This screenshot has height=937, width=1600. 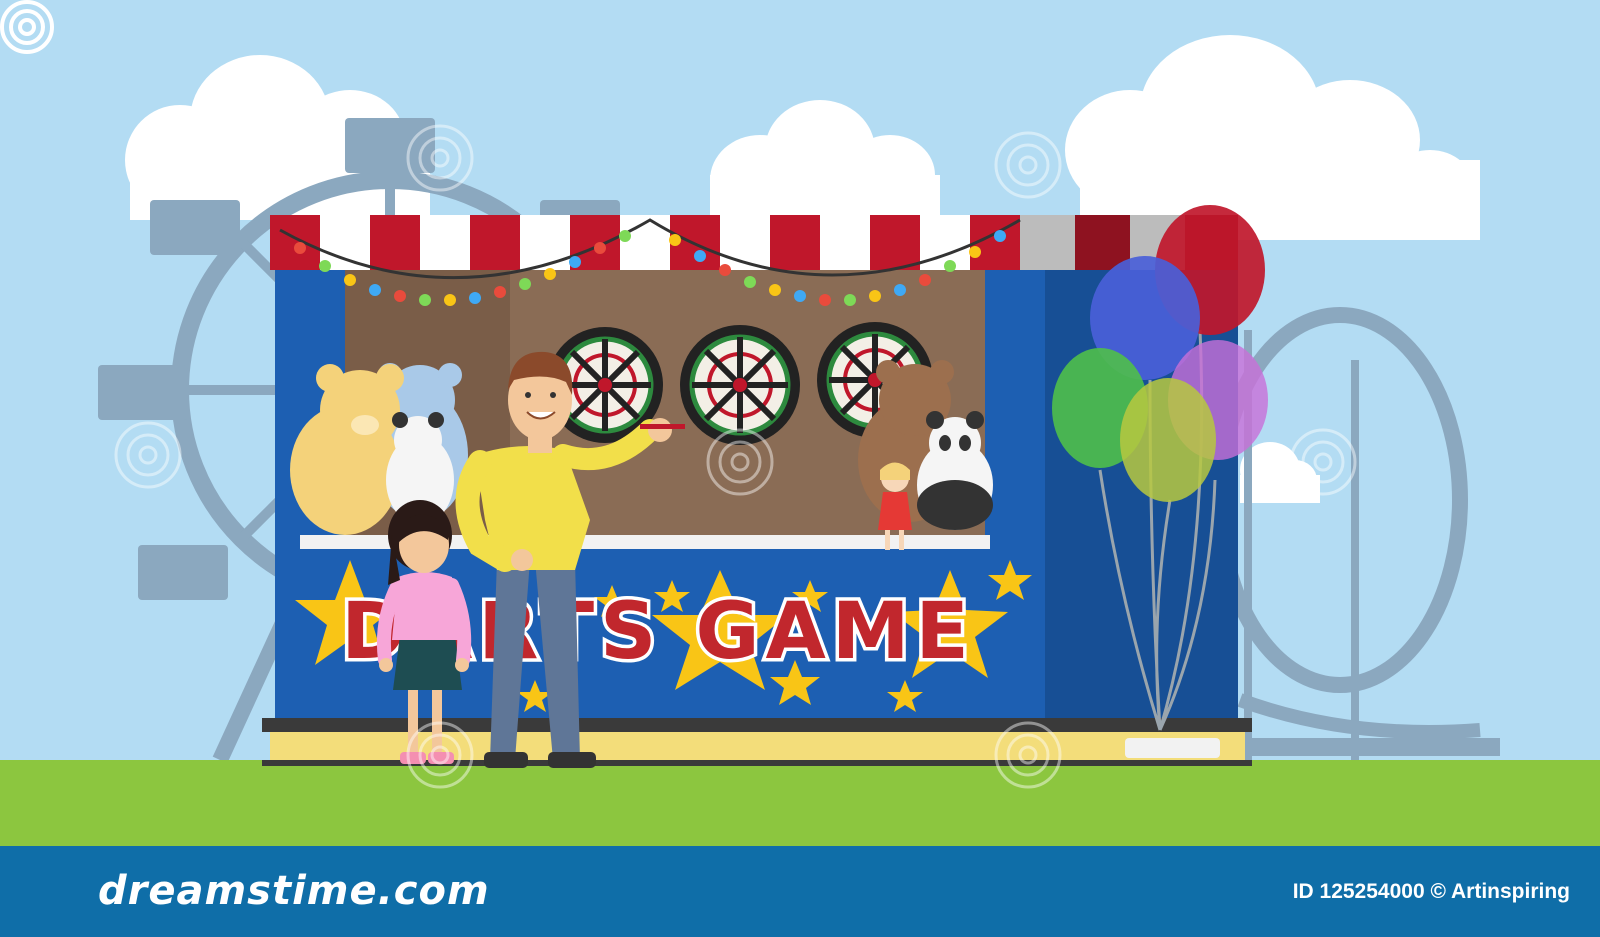 I want to click on dreamstime-logo-icon, so click(x=27, y=27).